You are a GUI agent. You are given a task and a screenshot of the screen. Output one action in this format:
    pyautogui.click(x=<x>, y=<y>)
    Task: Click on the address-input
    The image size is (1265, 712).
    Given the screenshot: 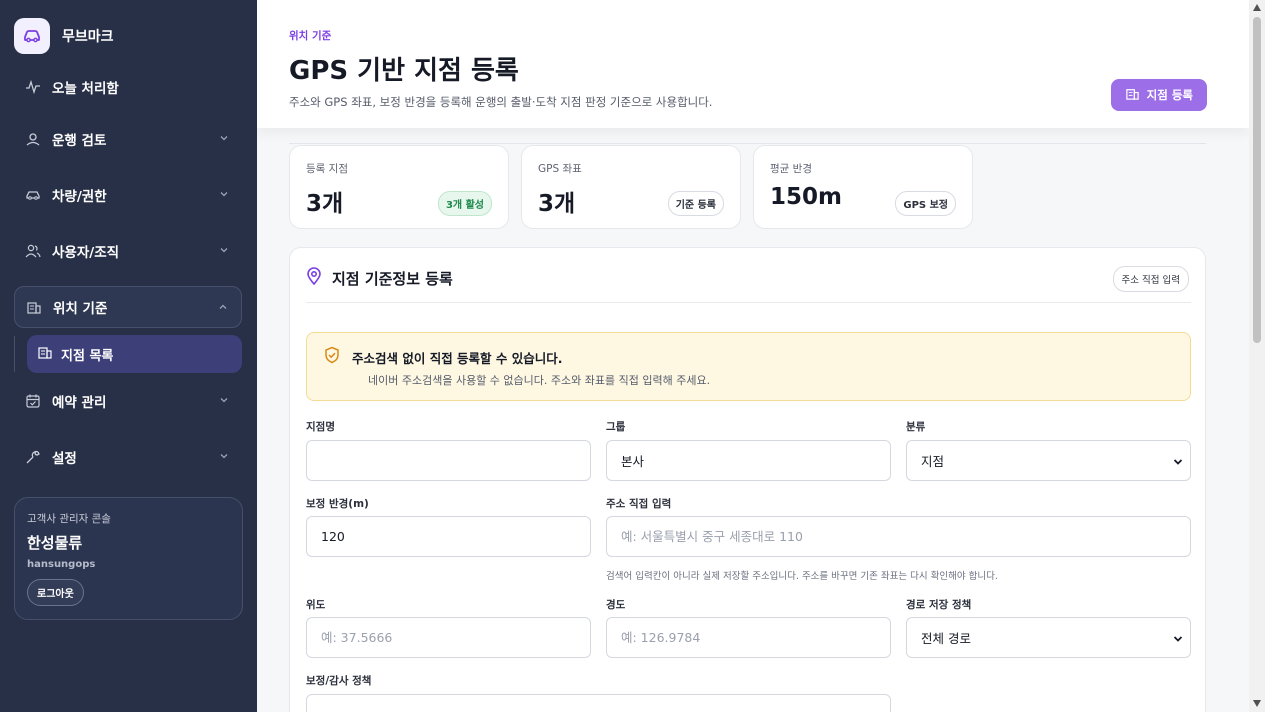 What is the action you would take?
    pyautogui.click(x=898, y=536)
    